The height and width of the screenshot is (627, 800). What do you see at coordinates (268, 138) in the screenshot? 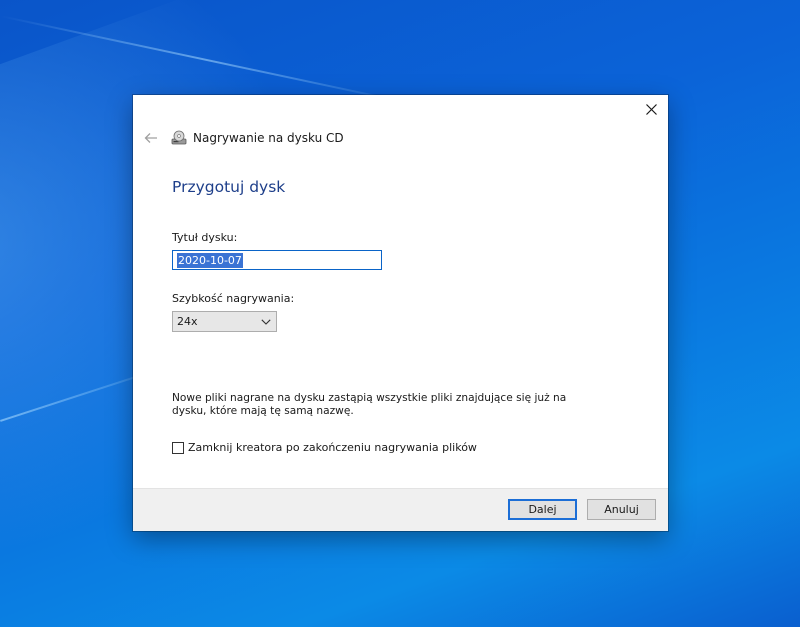
I see `dialog-title: Nagrywanie na dysku CD` at bounding box center [268, 138].